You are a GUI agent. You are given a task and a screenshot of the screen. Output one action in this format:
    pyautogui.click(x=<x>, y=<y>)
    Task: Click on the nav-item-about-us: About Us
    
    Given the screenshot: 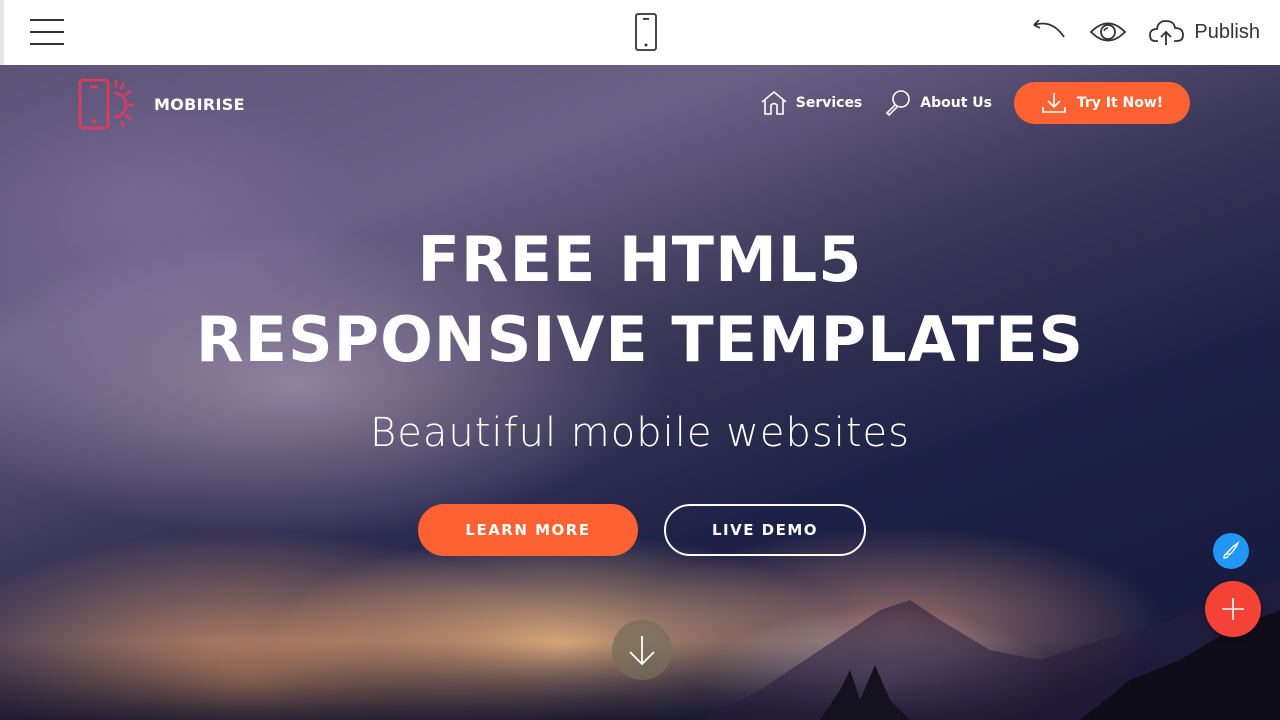 What is the action you would take?
    pyautogui.click(x=938, y=103)
    